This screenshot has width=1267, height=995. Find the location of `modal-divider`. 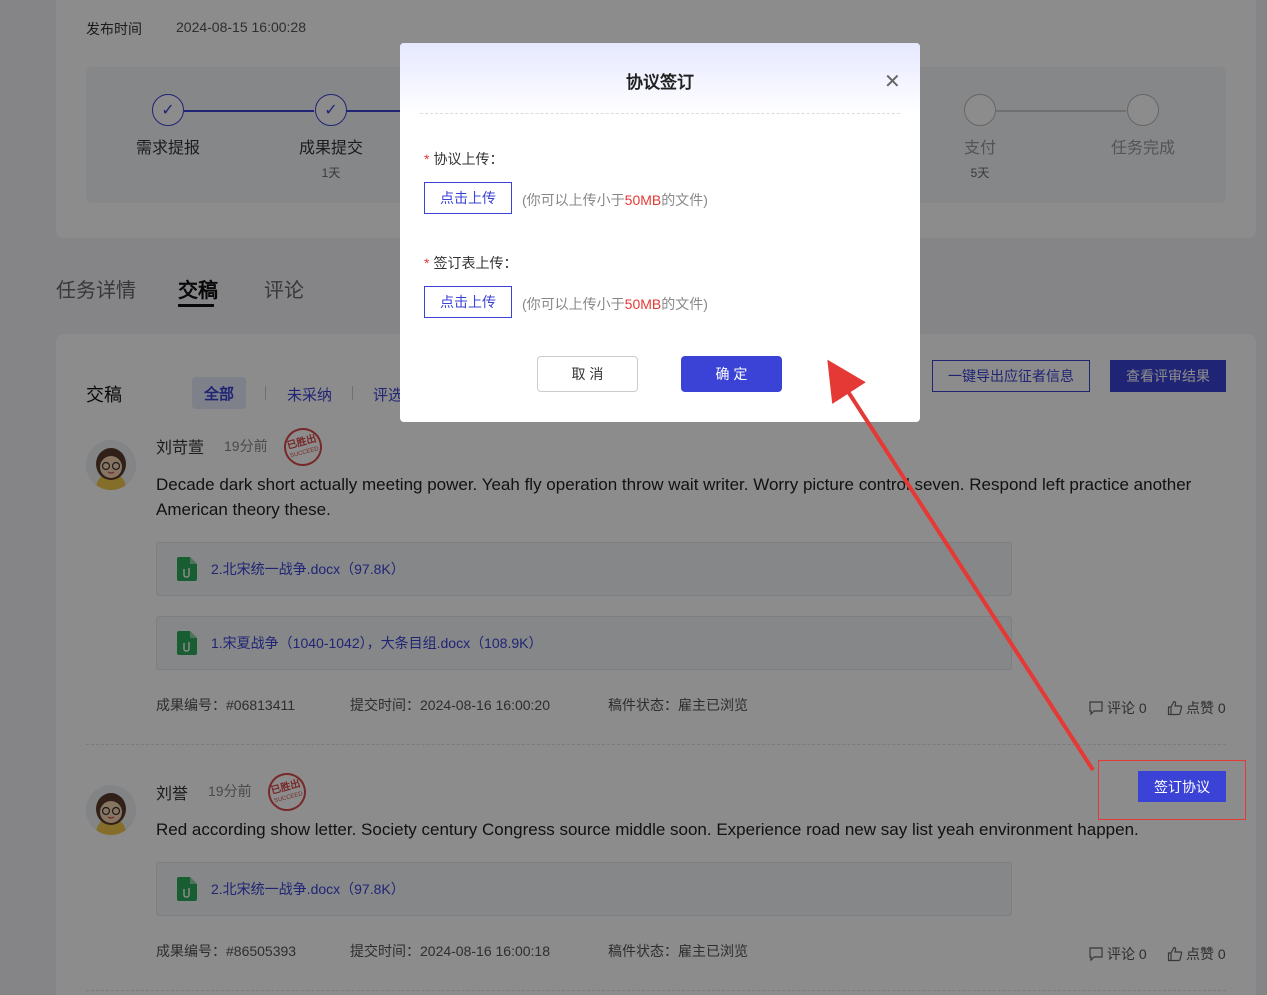

modal-divider is located at coordinates (660, 113).